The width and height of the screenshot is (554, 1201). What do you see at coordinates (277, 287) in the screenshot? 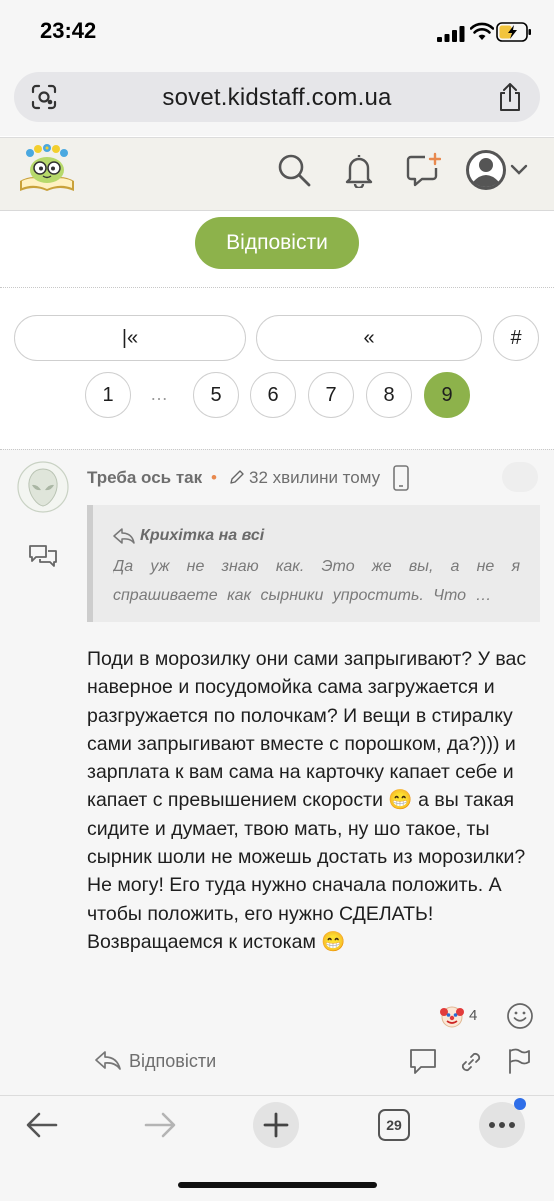
I see `divider` at bounding box center [277, 287].